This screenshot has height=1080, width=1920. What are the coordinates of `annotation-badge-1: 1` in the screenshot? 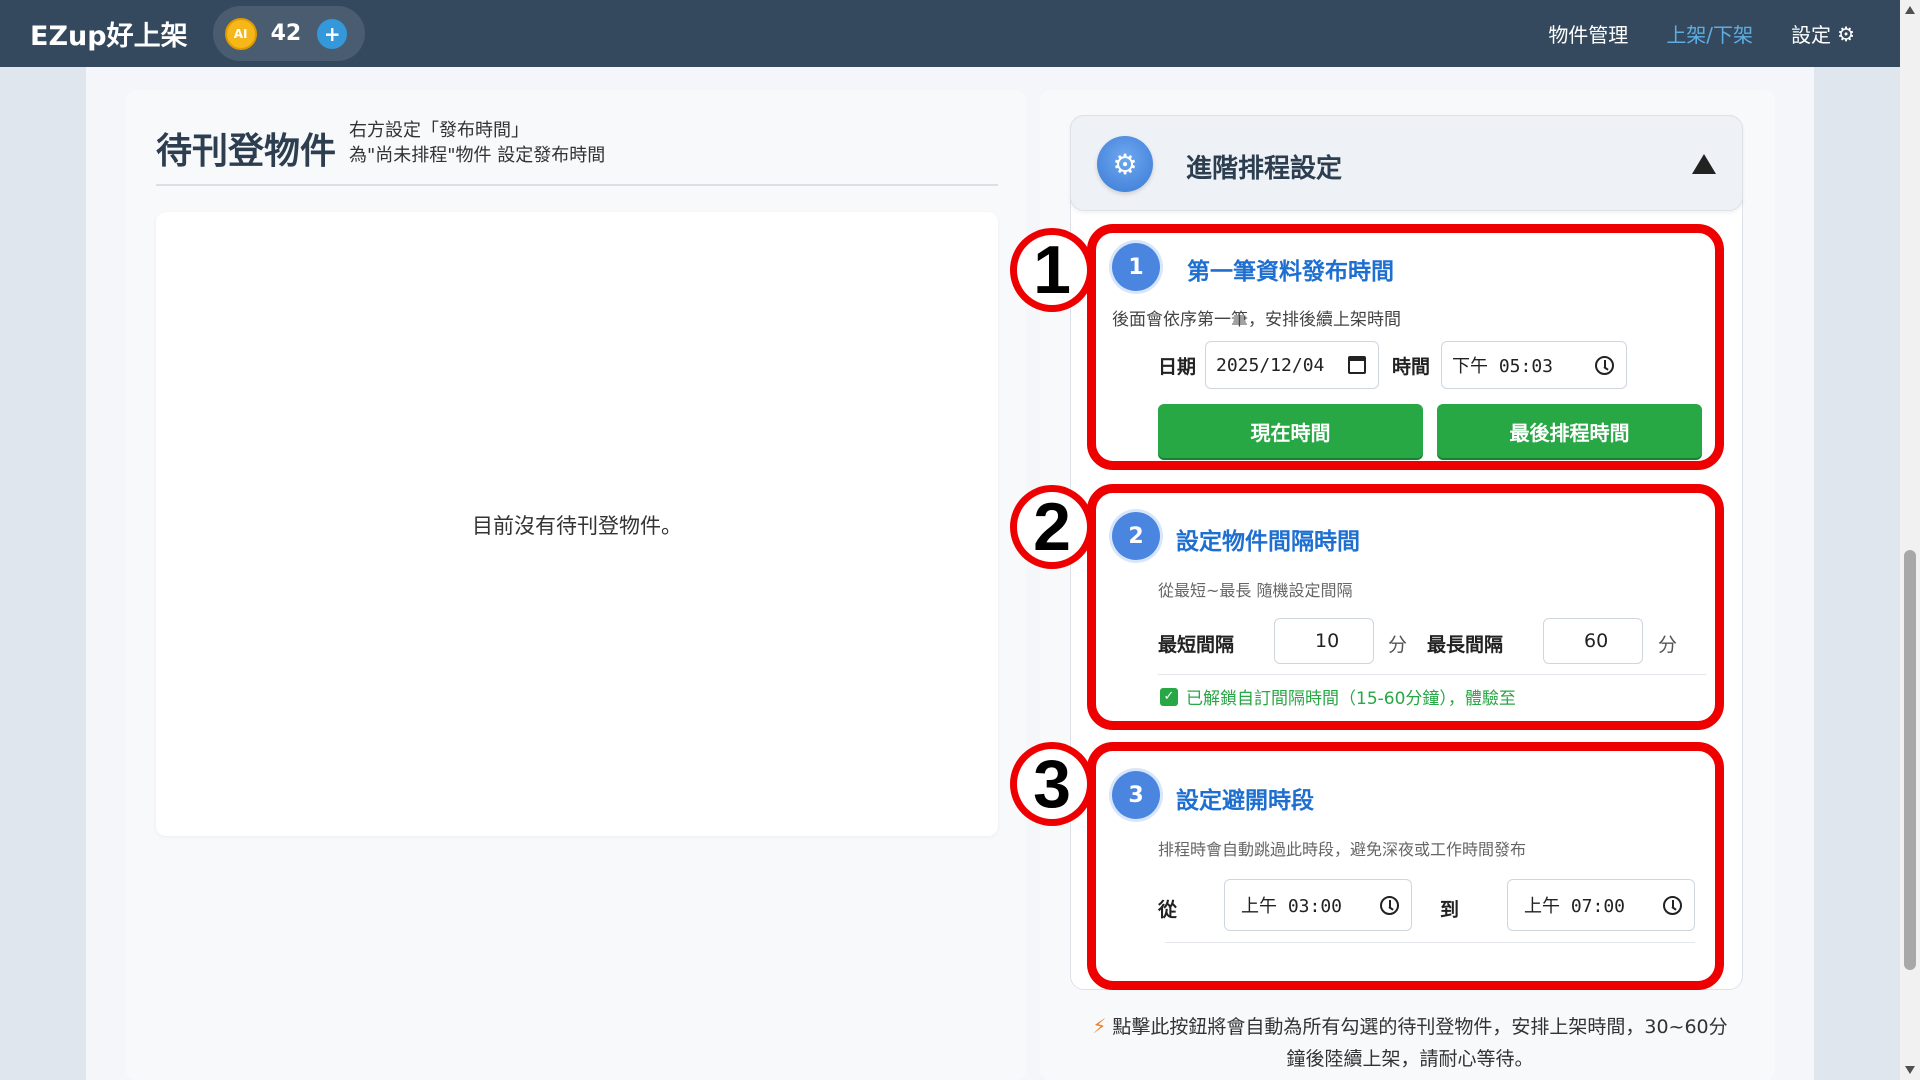 It's located at (1052, 270).